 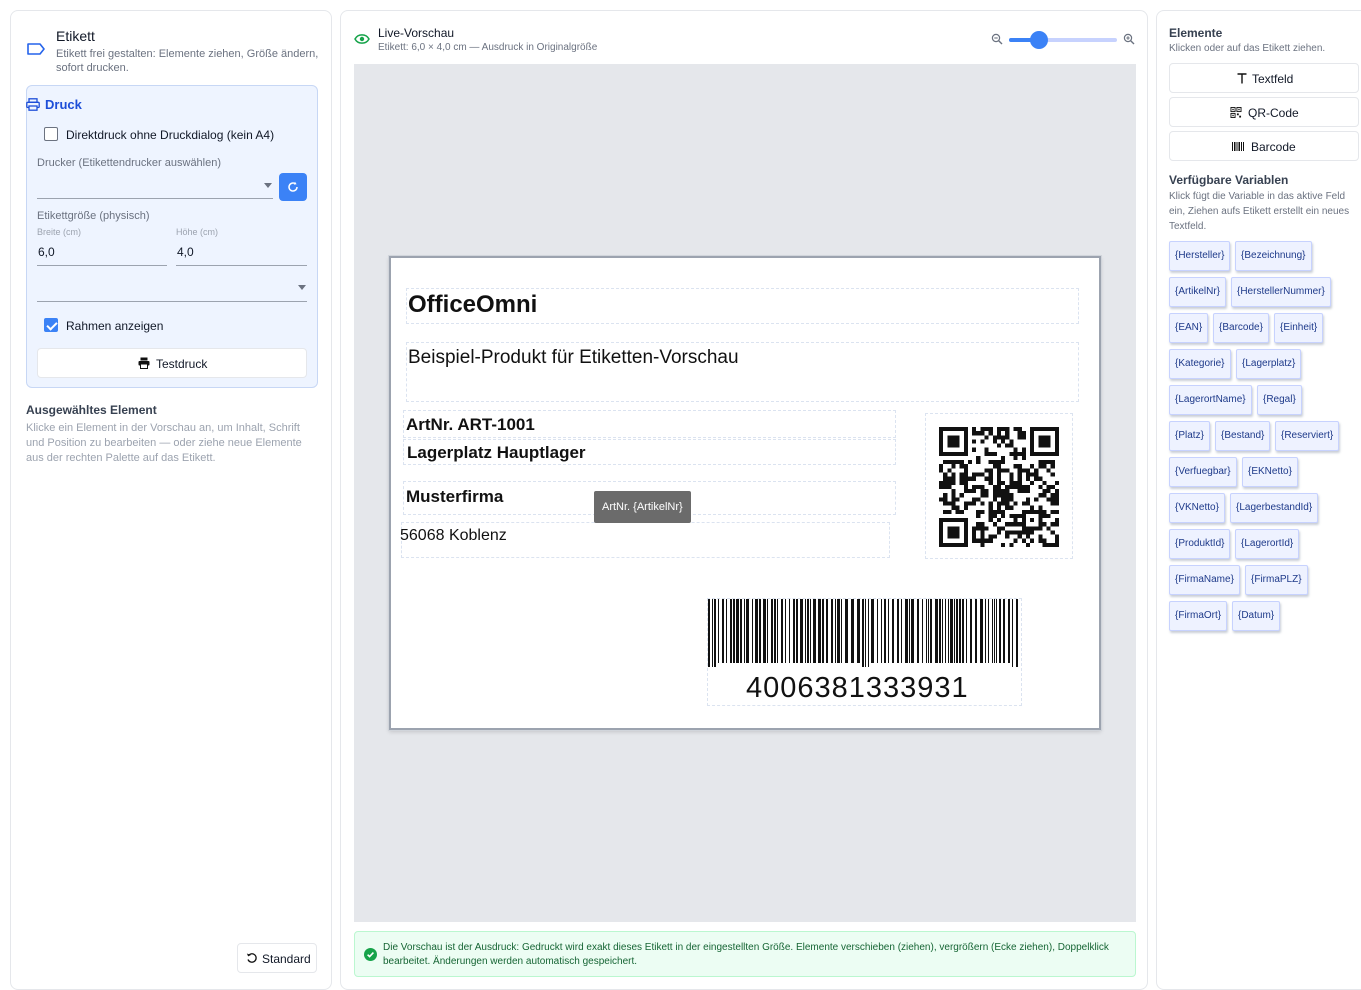 I want to click on zoom-slider-thumb, so click(x=1039, y=40).